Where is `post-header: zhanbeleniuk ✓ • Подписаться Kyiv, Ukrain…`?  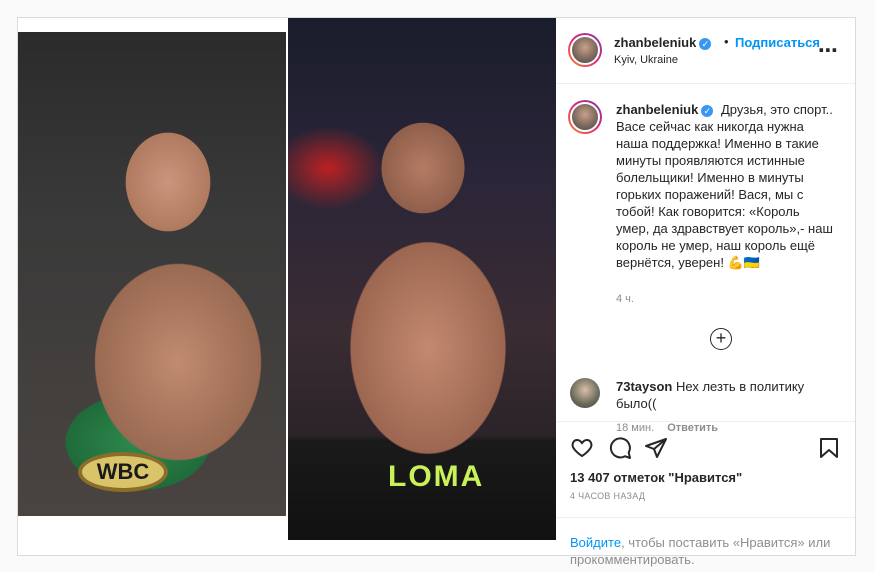
post-header: zhanbeleniuk ✓ • Подписаться Kyiv, Ukrain… is located at coordinates (705, 51).